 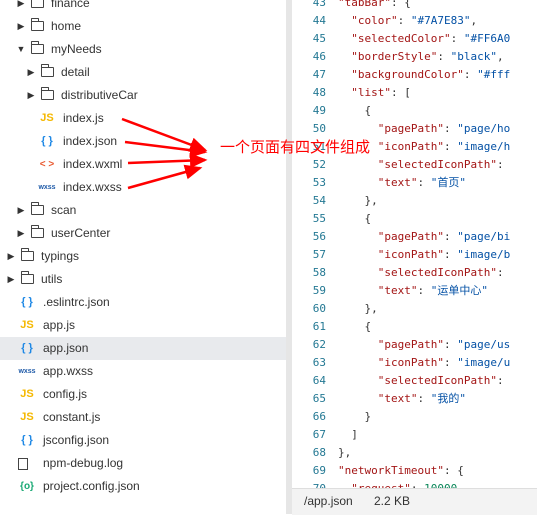 I want to click on code-line: 52 "selectedIconPath":, so click(x=414, y=165).